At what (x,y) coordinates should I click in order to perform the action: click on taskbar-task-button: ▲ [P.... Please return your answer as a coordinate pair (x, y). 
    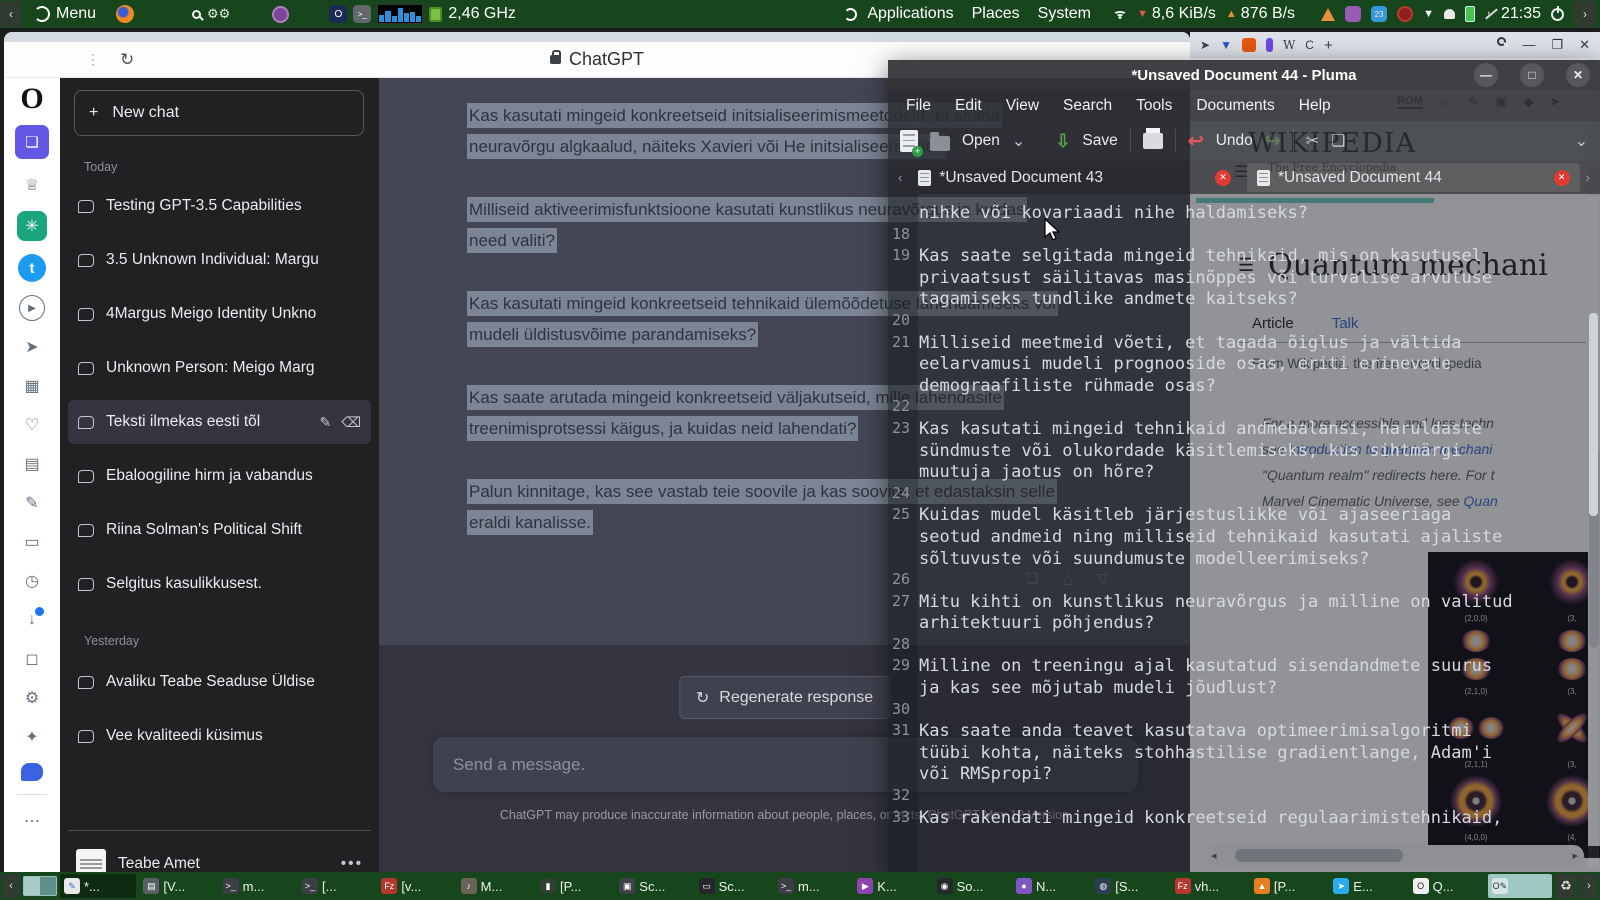
    Looking at the image, I should click on (1288, 886).